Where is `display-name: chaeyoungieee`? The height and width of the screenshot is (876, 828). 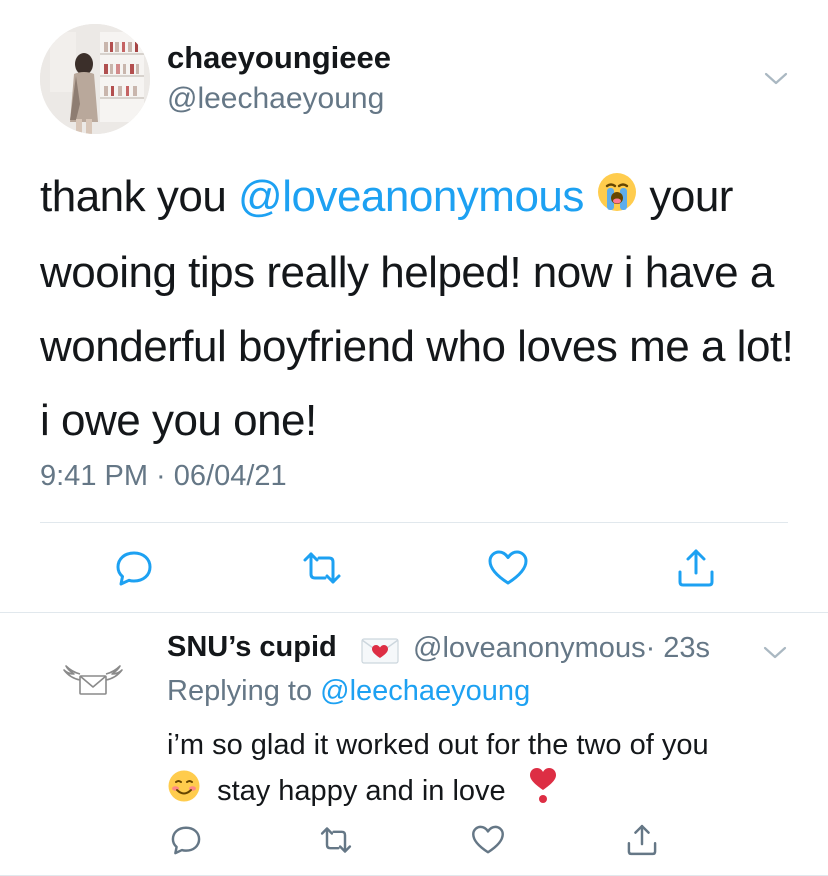 display-name: chaeyoungieee is located at coordinates (279, 58).